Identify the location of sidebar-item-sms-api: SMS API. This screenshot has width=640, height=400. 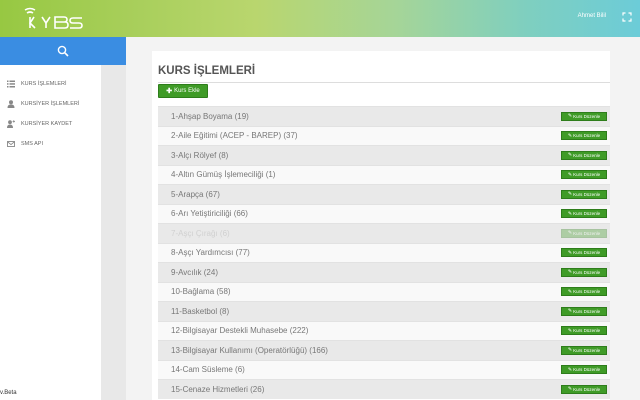
(50, 144).